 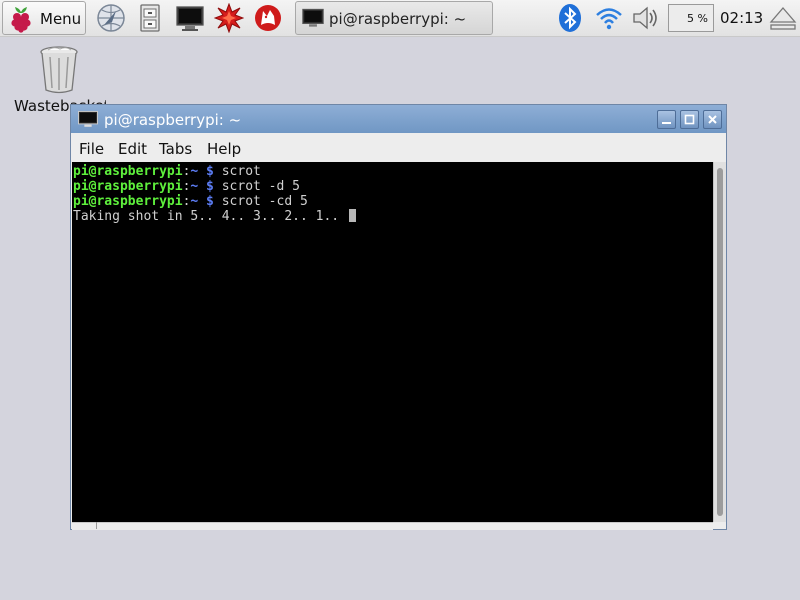 What do you see at coordinates (260, 186) in the screenshot?
I see `command-text: scrot -d 5` at bounding box center [260, 186].